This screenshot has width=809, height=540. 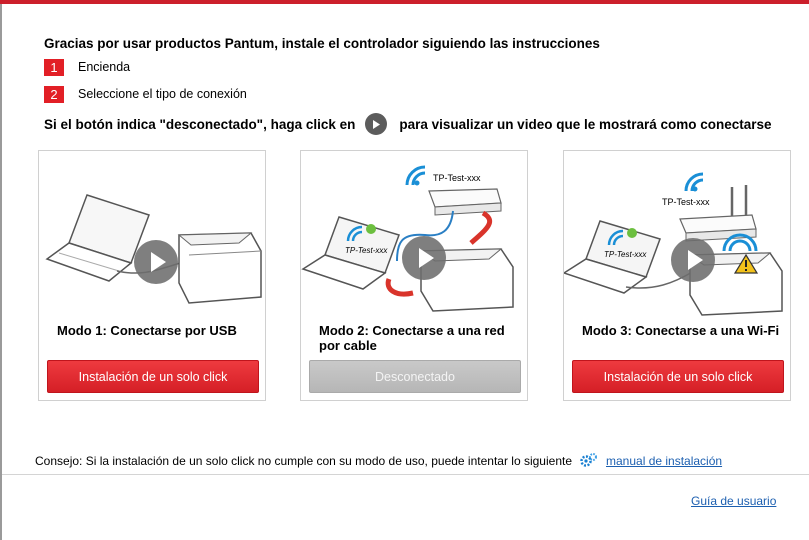 I want to click on step-number-badge: 1, so click(x=54, y=67).